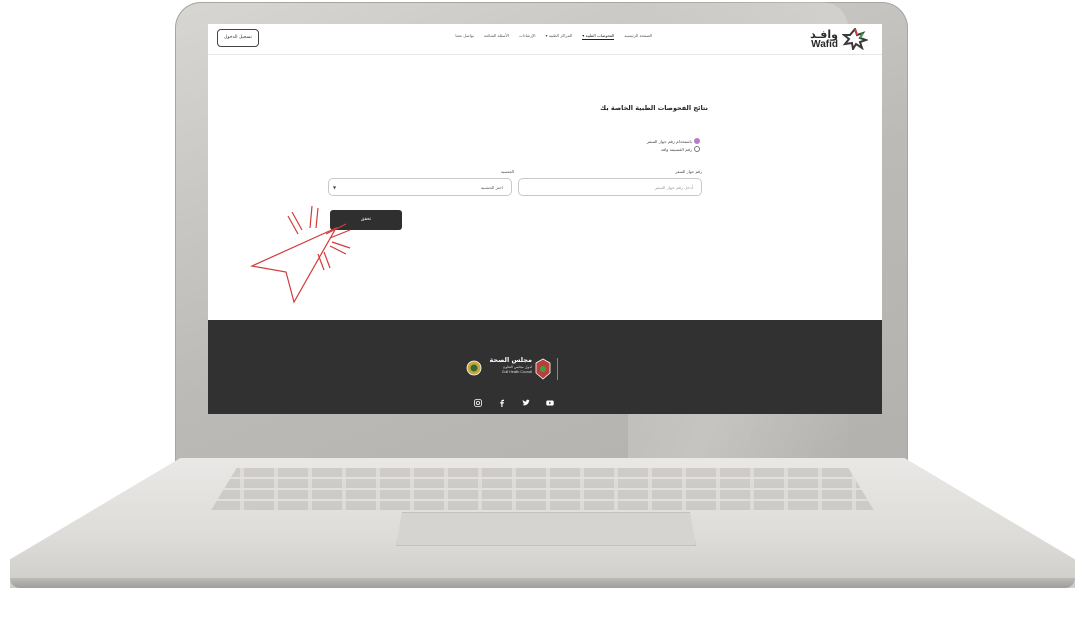 This screenshot has width=1085, height=618. I want to click on footer-logo-divider, so click(557, 369).